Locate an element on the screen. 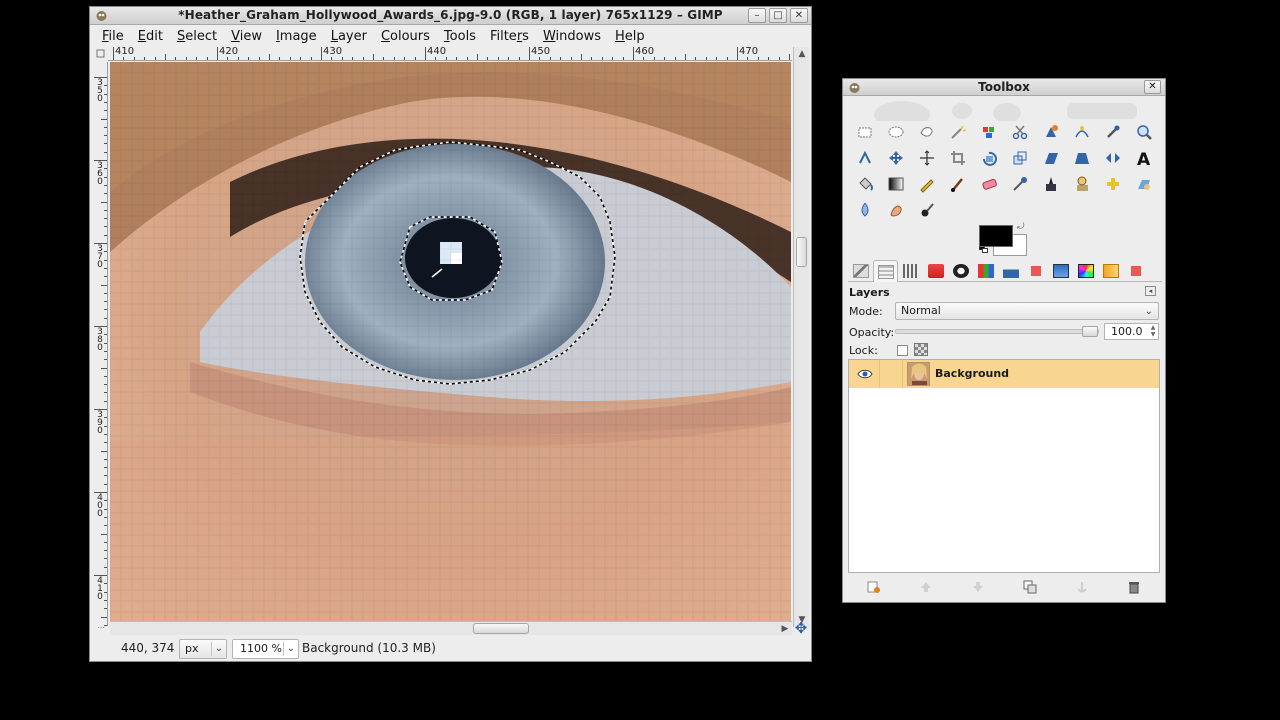 The image size is (1280, 720). vertical-scrollbar: ▲ ▼ is located at coordinates (801, 337).